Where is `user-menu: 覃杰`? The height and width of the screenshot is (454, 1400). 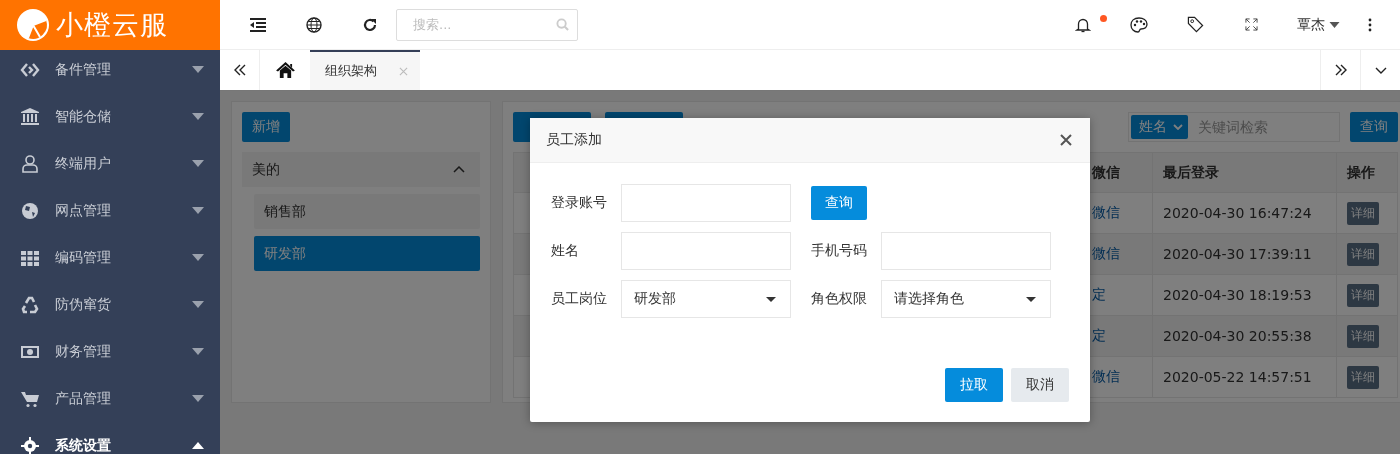
user-menu: 覃杰 is located at coordinates (1318, 25).